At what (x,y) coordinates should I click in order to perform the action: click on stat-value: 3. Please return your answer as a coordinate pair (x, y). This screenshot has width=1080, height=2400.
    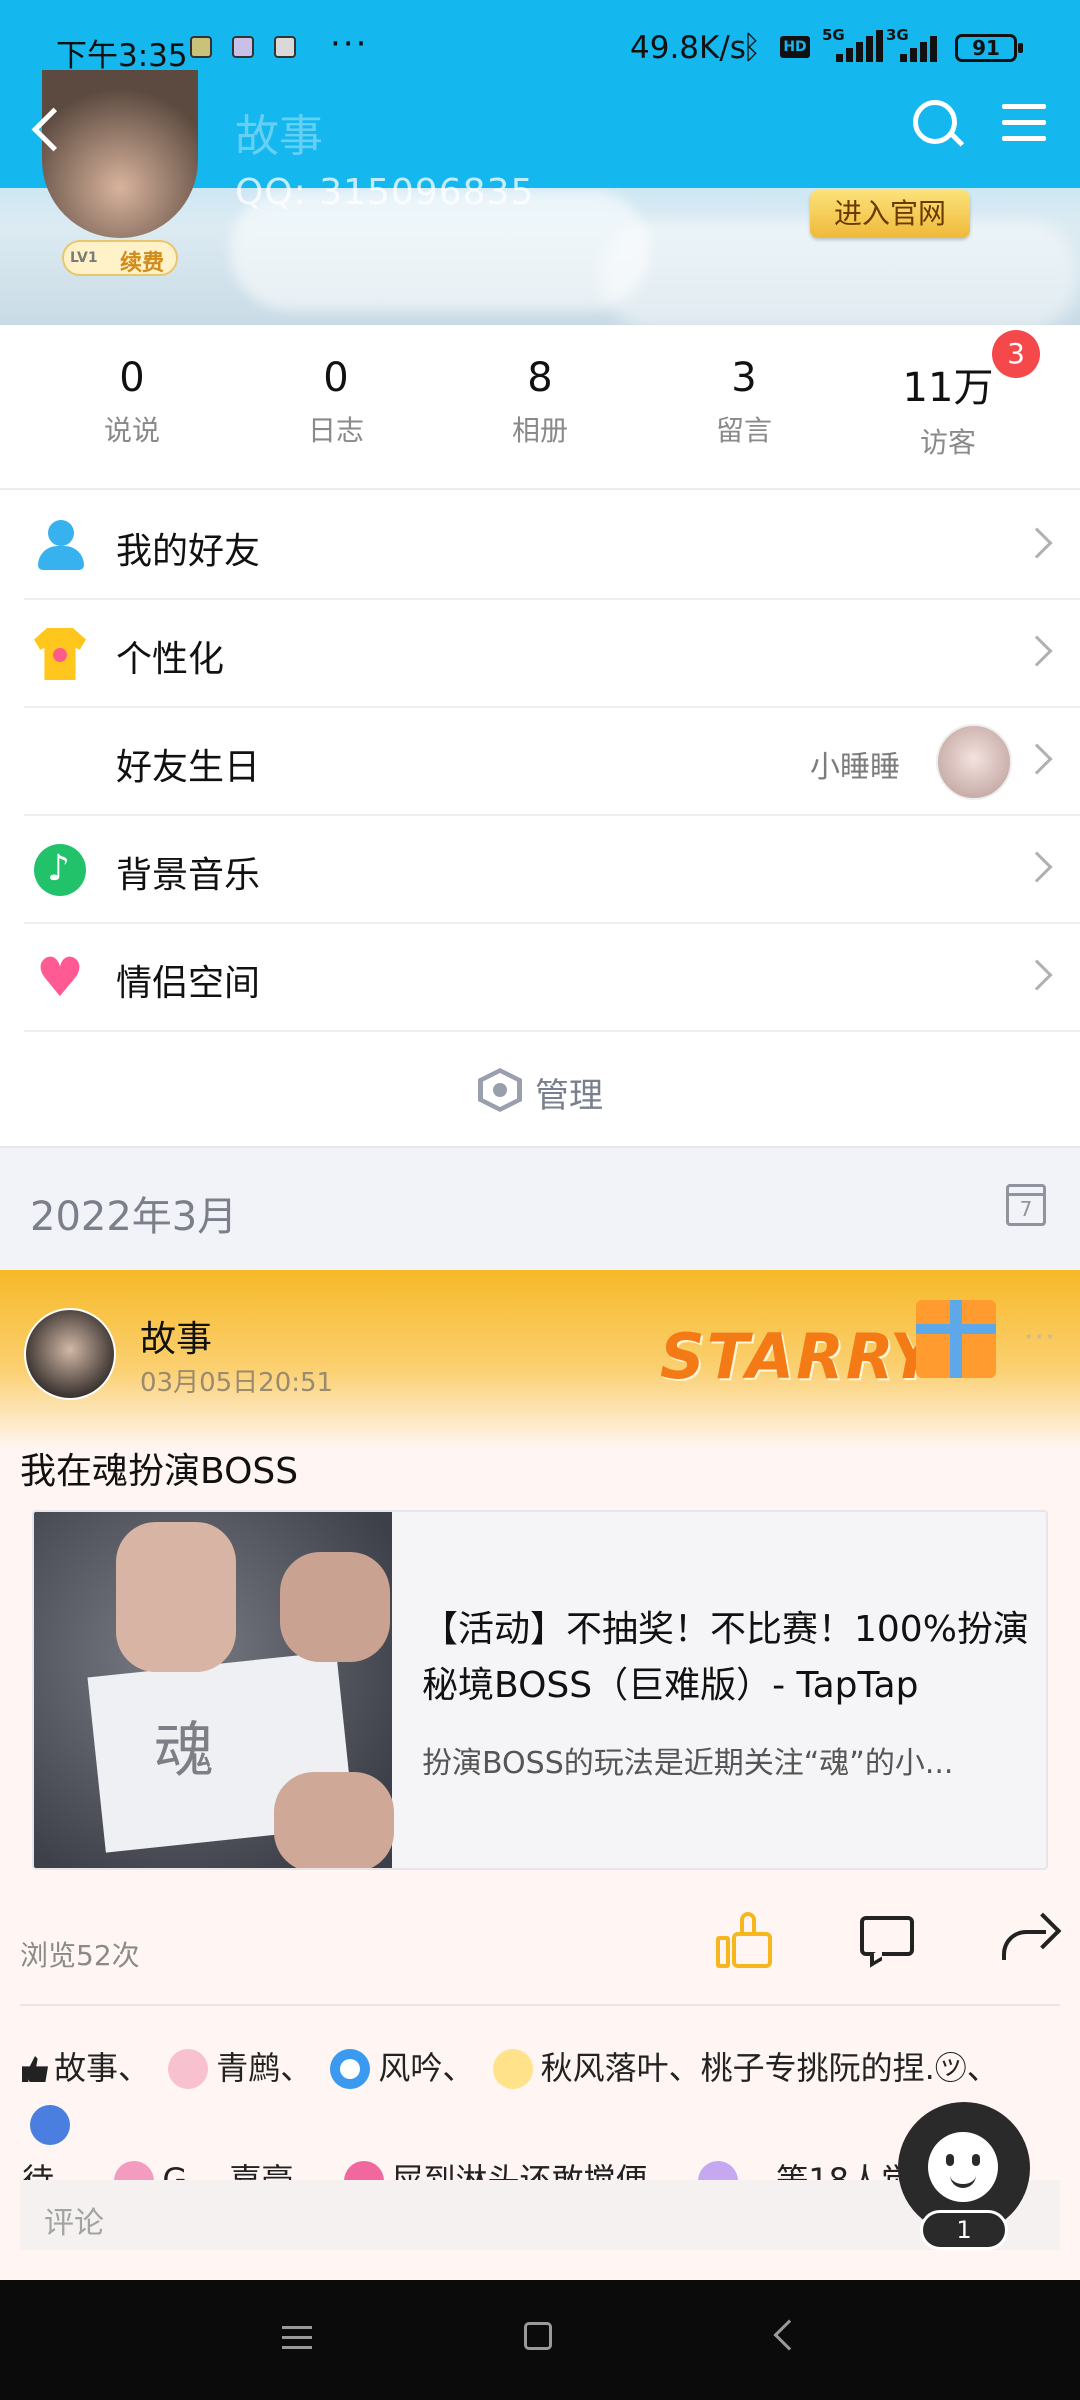
    Looking at the image, I should click on (744, 378).